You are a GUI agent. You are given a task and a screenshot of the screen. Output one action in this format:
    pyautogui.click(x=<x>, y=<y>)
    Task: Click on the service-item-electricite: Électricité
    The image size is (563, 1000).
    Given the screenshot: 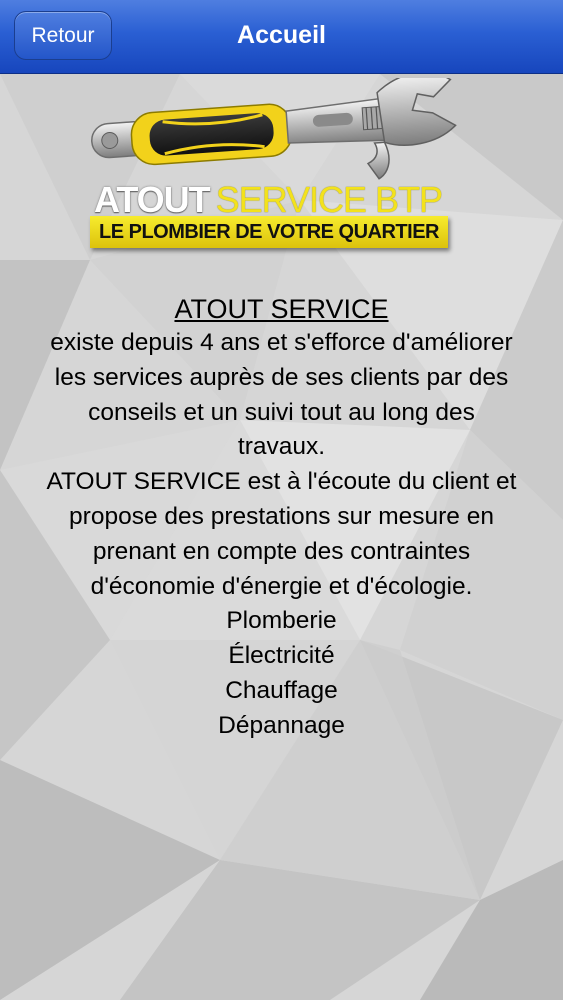 What is the action you would take?
    pyautogui.click(x=281, y=656)
    